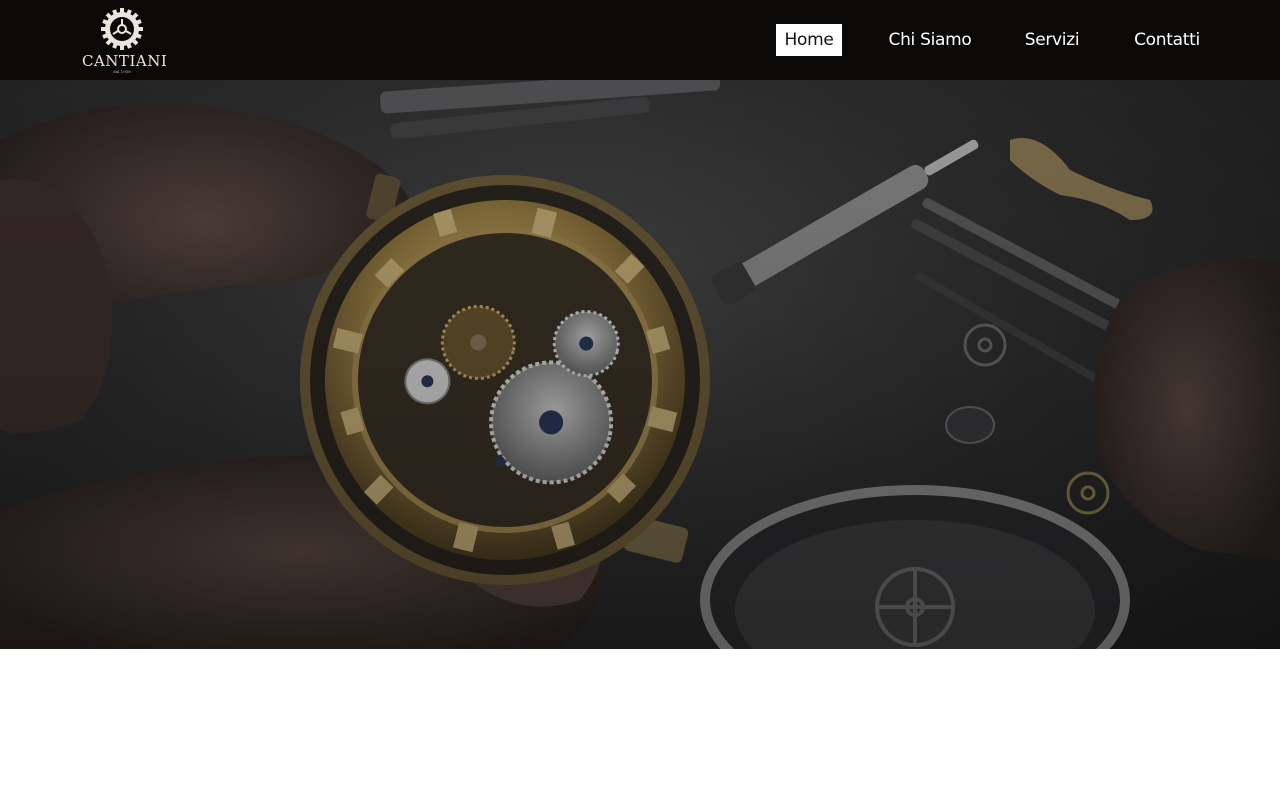 The height and width of the screenshot is (800, 1280). What do you see at coordinates (990, 40) in the screenshot?
I see `main-nav: Home Chi Siamo Servizi Contatti` at bounding box center [990, 40].